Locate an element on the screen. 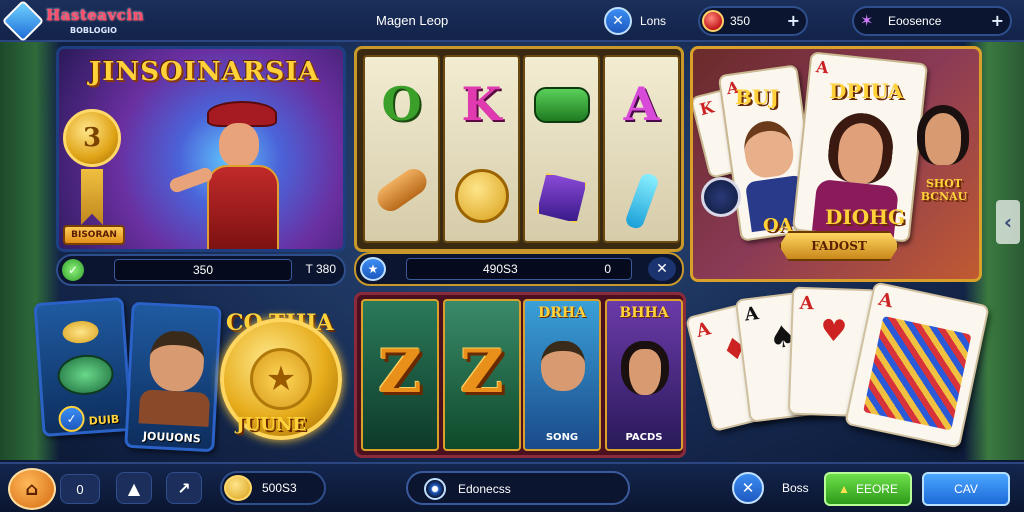  warrior-portrait is located at coordinates (177, 361).